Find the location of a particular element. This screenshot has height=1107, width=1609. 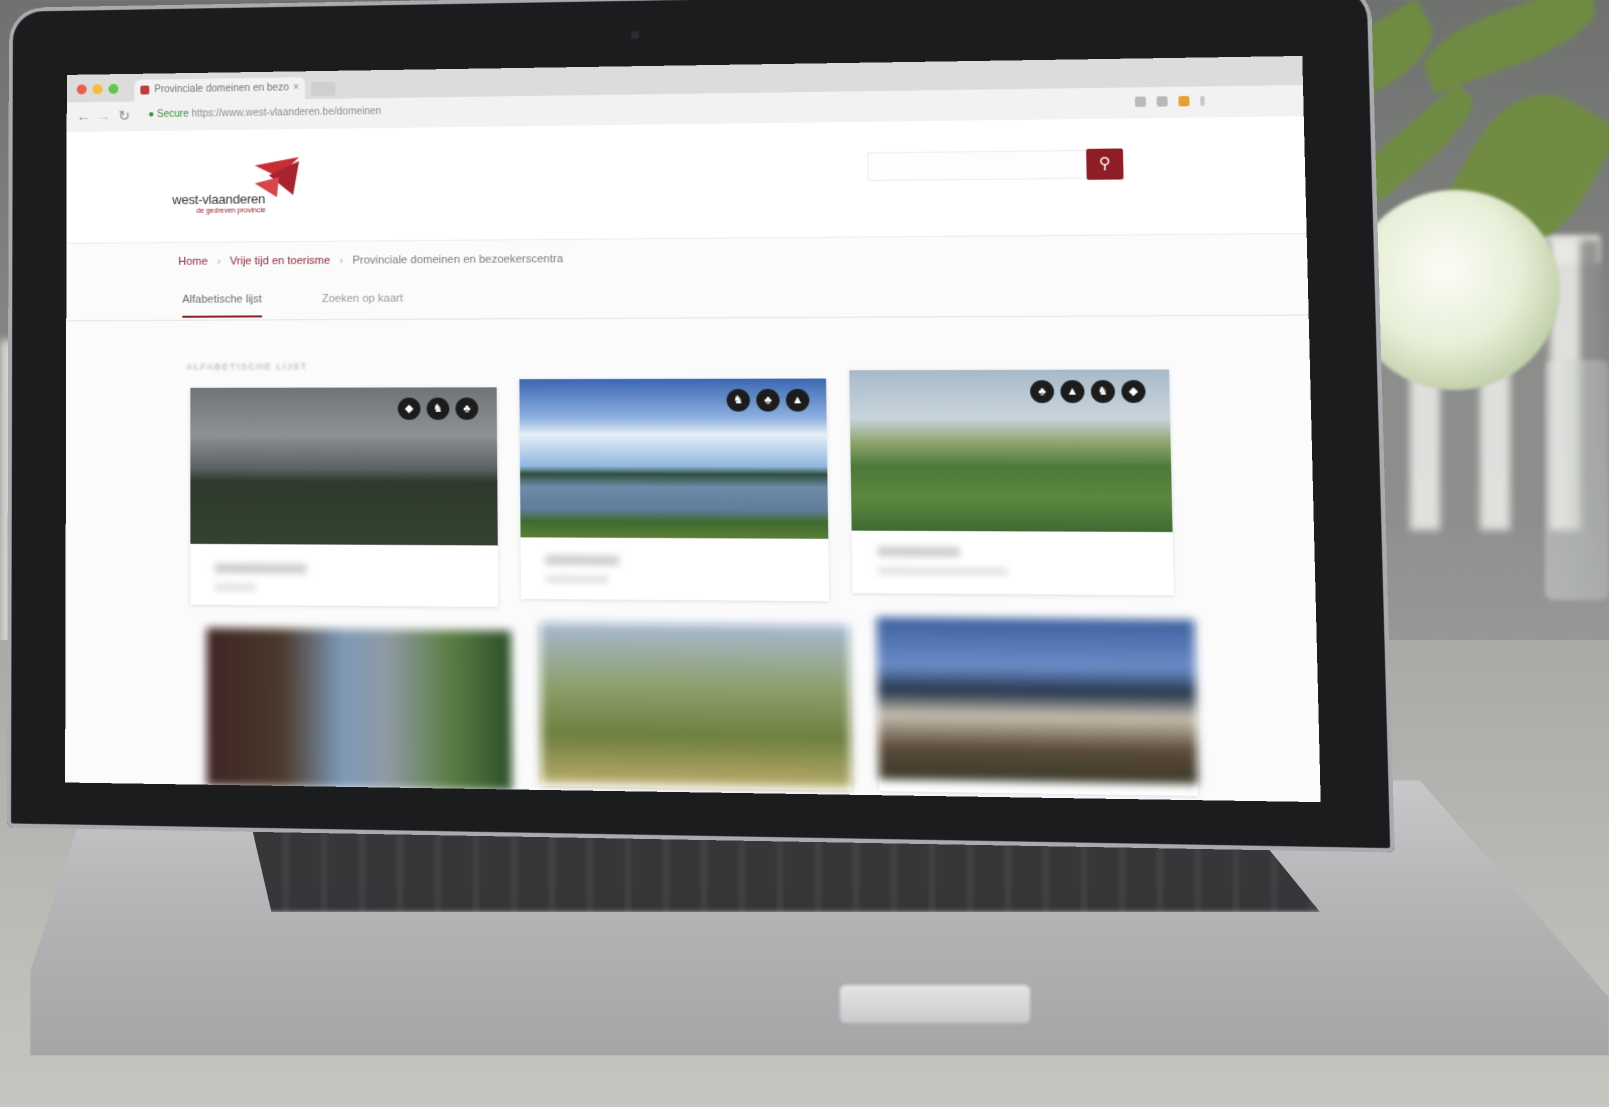

domain-photo: ♣ ▲ ♞ ◆ is located at coordinates (1010, 450).